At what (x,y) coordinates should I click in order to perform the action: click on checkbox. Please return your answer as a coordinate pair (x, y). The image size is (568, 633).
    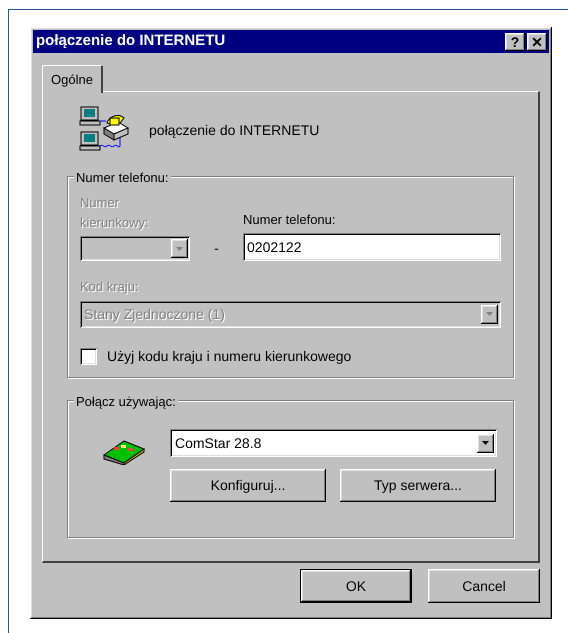
    Looking at the image, I should click on (88, 356).